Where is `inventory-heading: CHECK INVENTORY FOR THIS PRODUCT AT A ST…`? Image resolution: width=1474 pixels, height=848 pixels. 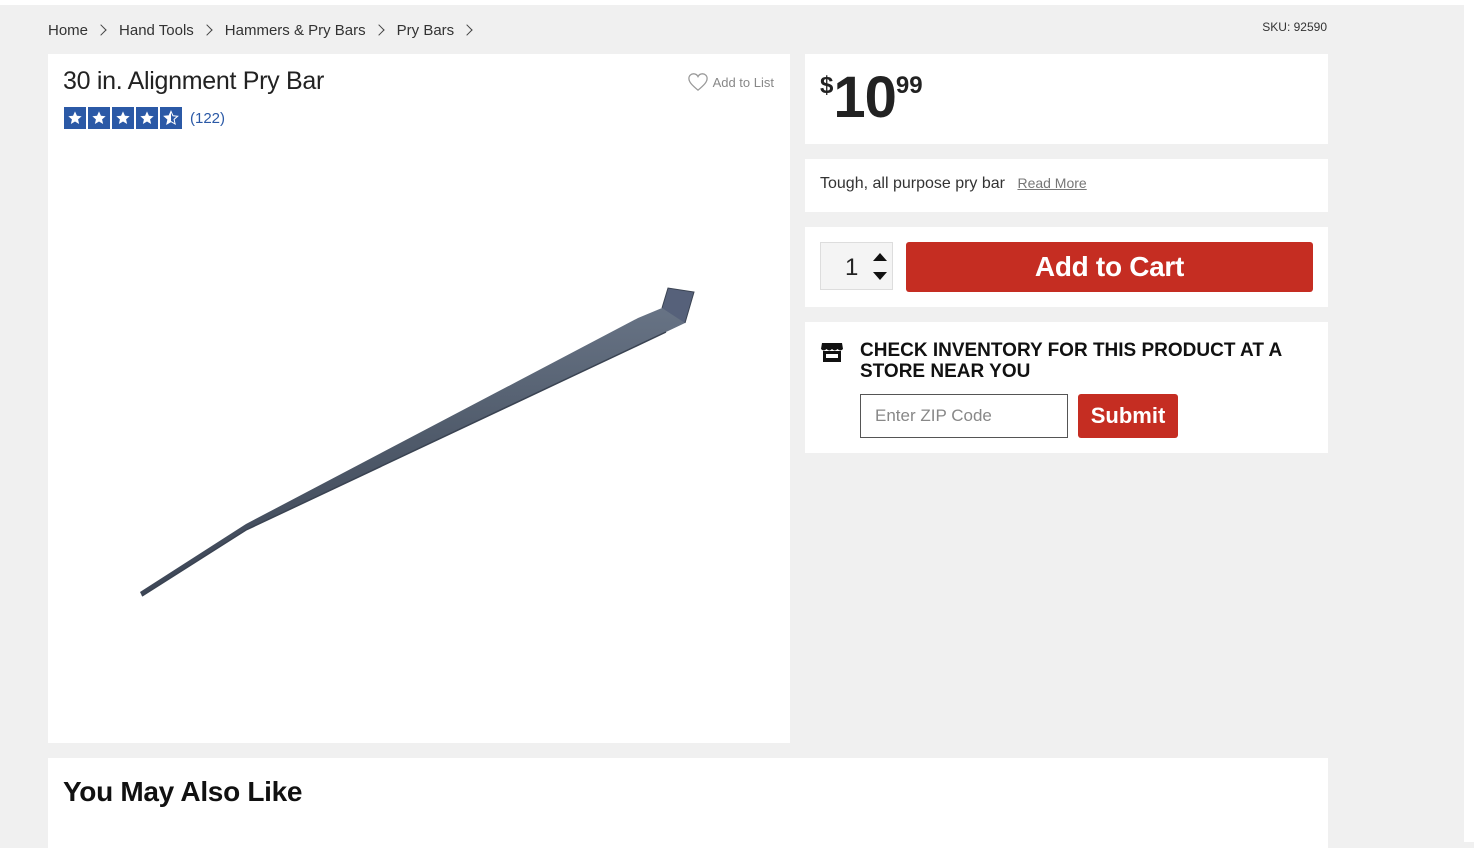 inventory-heading: CHECK INVENTORY FOR THIS PRODUCT AT A ST… is located at coordinates (1071, 361).